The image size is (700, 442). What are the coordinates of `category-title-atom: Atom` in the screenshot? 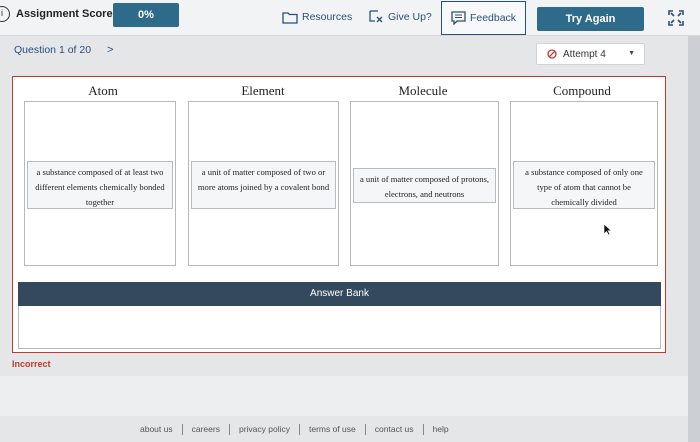 It's located at (103, 90).